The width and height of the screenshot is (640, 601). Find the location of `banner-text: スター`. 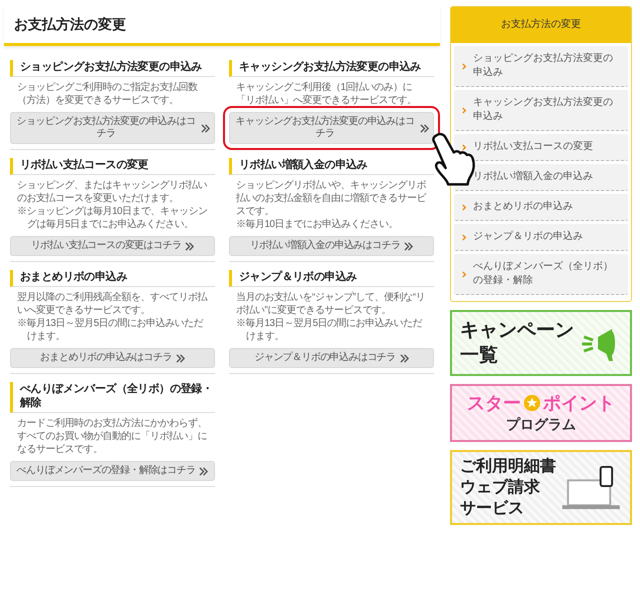

banner-text: スター is located at coordinates (494, 403).